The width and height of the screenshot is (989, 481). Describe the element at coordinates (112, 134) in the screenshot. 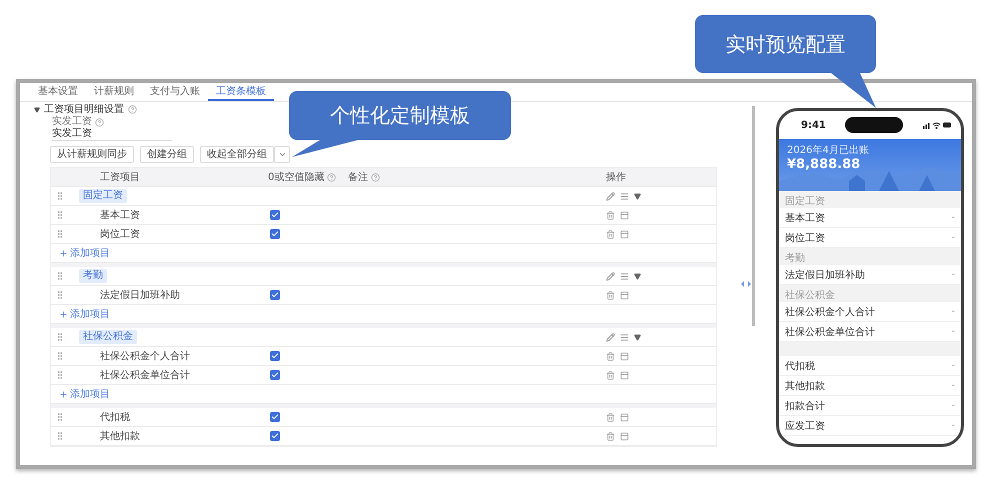

I see `input-field: 实发工资` at that location.